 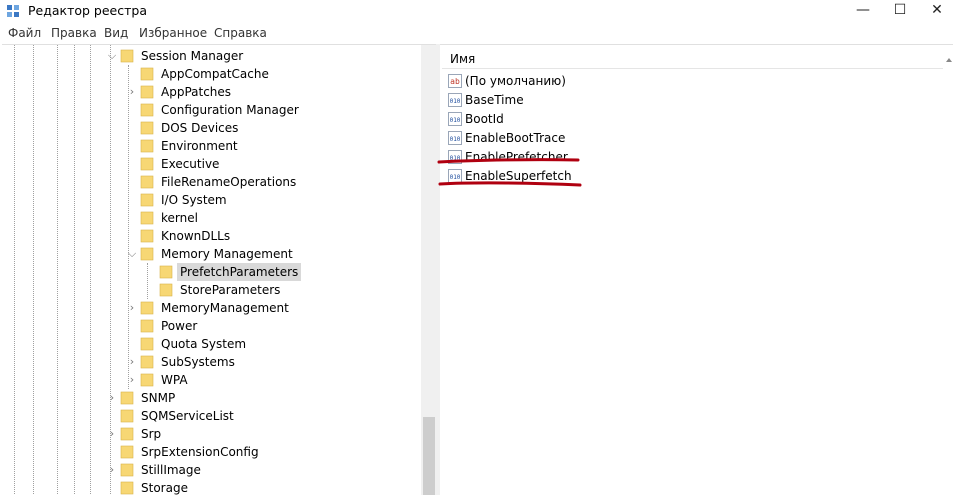 What do you see at coordinates (198, 362) in the screenshot?
I see `tree-node-label: SubSystems` at bounding box center [198, 362].